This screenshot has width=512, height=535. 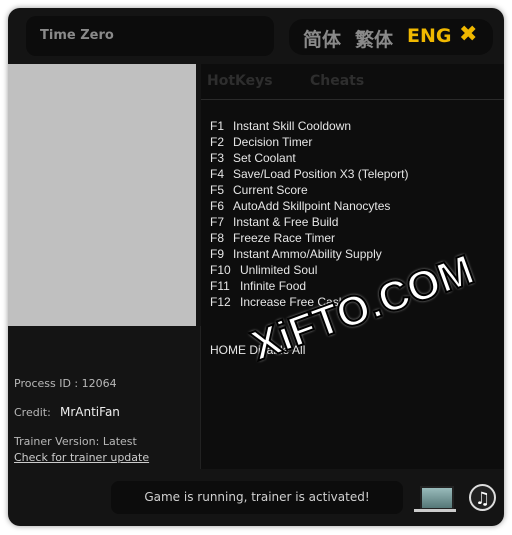 I want to click on tab-cheats: Cheats, so click(x=337, y=81).